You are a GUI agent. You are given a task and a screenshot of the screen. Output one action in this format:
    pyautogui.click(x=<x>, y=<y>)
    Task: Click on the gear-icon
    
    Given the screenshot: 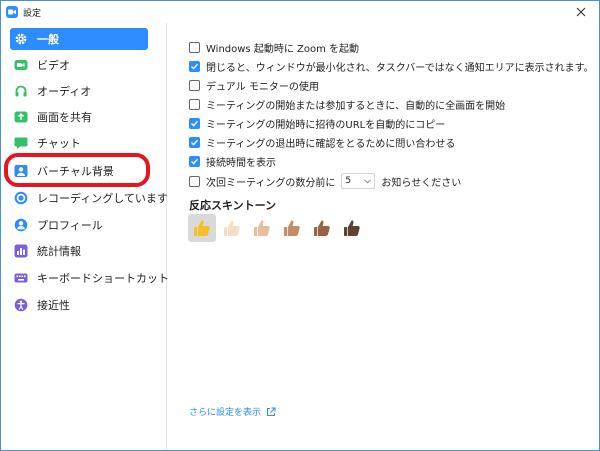 What is the action you would take?
    pyautogui.click(x=21, y=39)
    